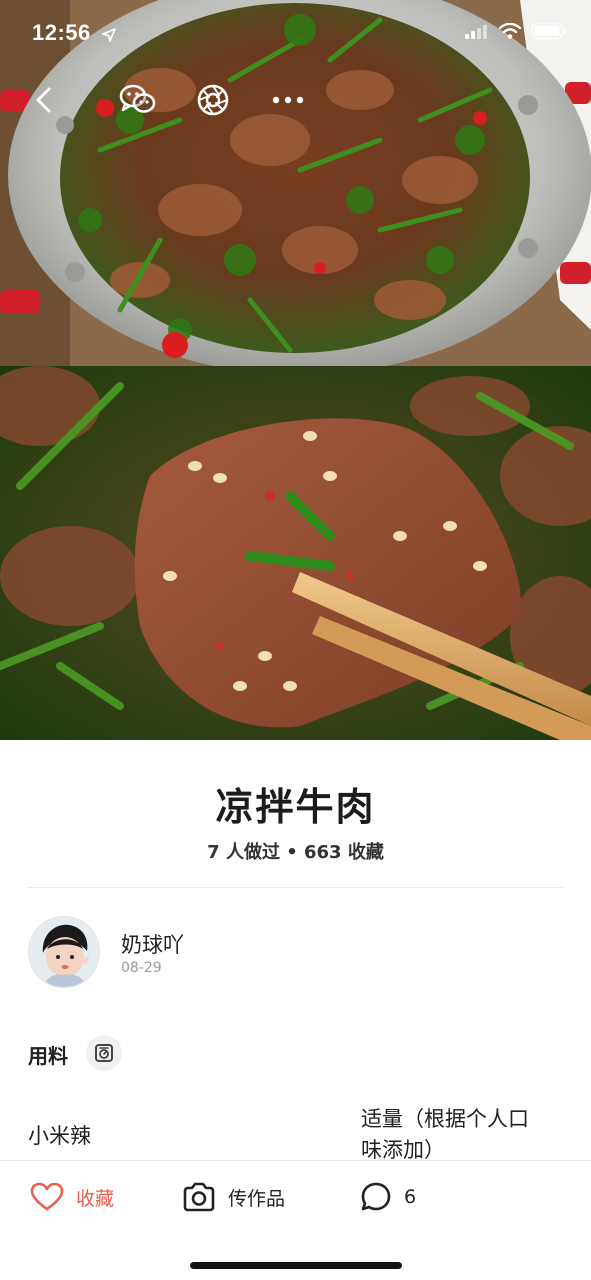  I want to click on back-button, so click(44, 100).